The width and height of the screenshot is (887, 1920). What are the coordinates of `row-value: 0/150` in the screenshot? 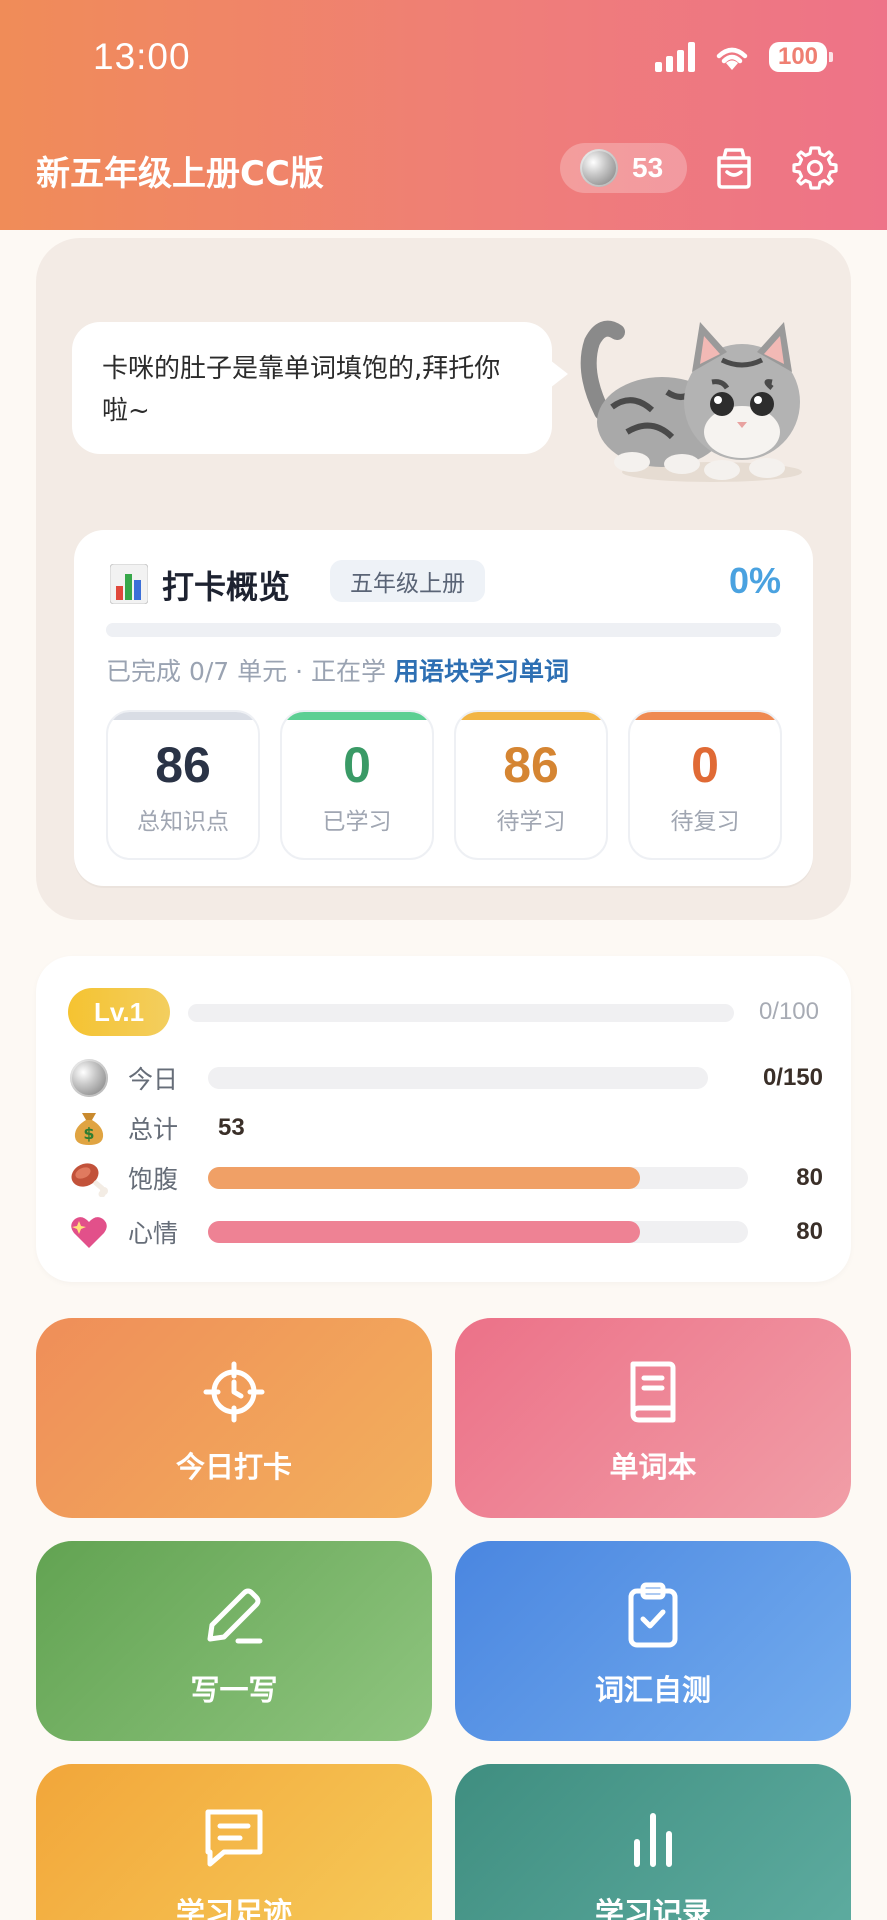 It's located at (792, 1077).